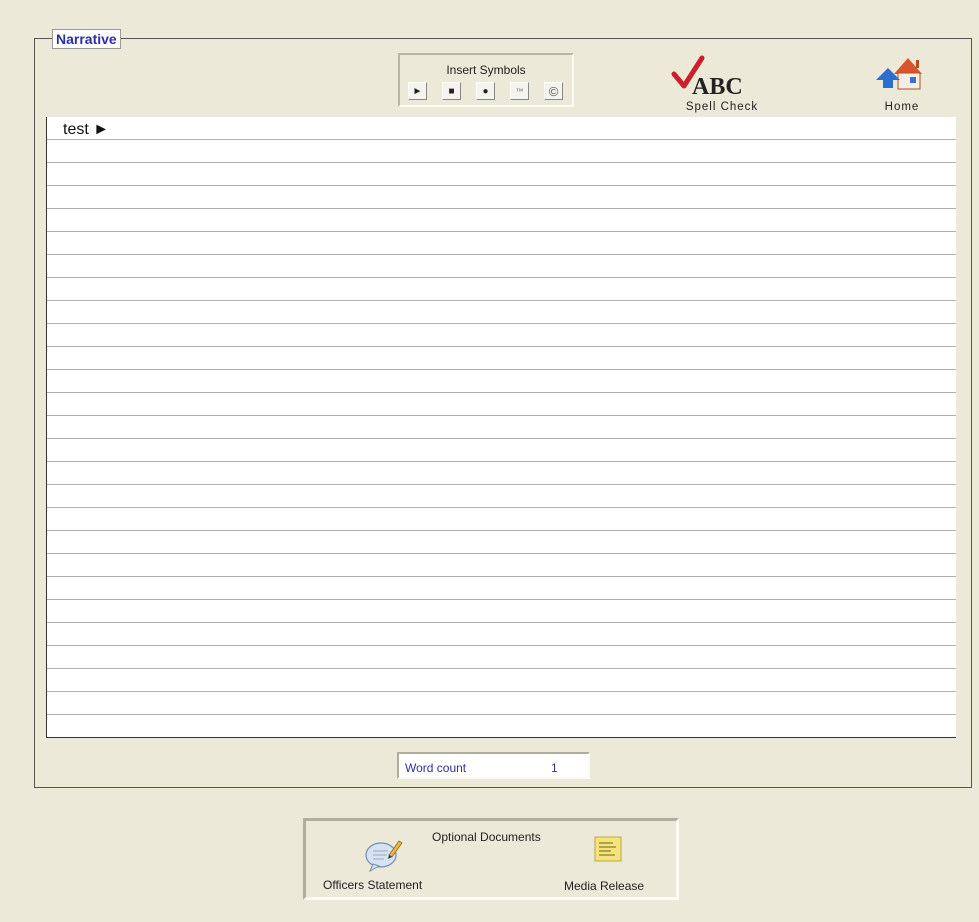 The image size is (979, 922). What do you see at coordinates (417, 91) in the screenshot?
I see `insert-triangle-button: ►` at bounding box center [417, 91].